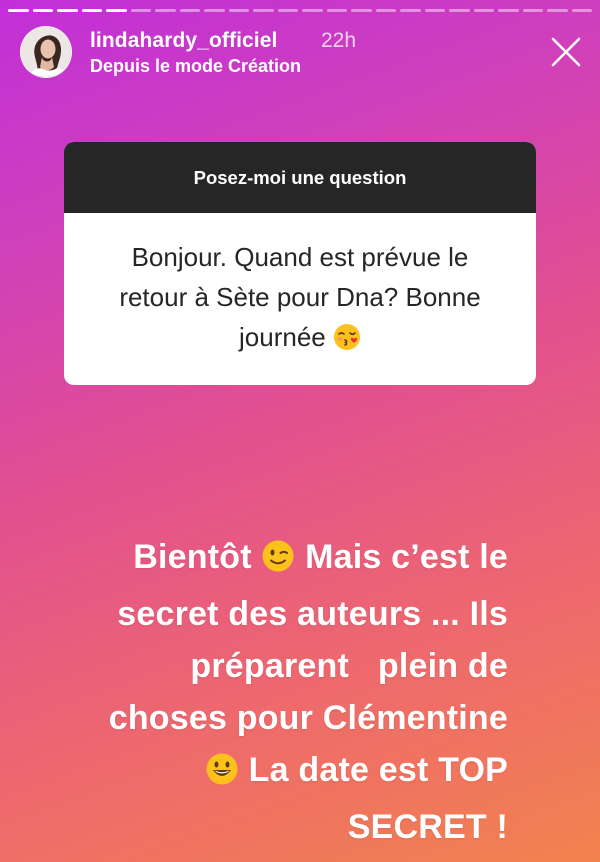 Image resolution: width=600 pixels, height=862 pixels. I want to click on answer-segment: La date est TOP, so click(378, 770).